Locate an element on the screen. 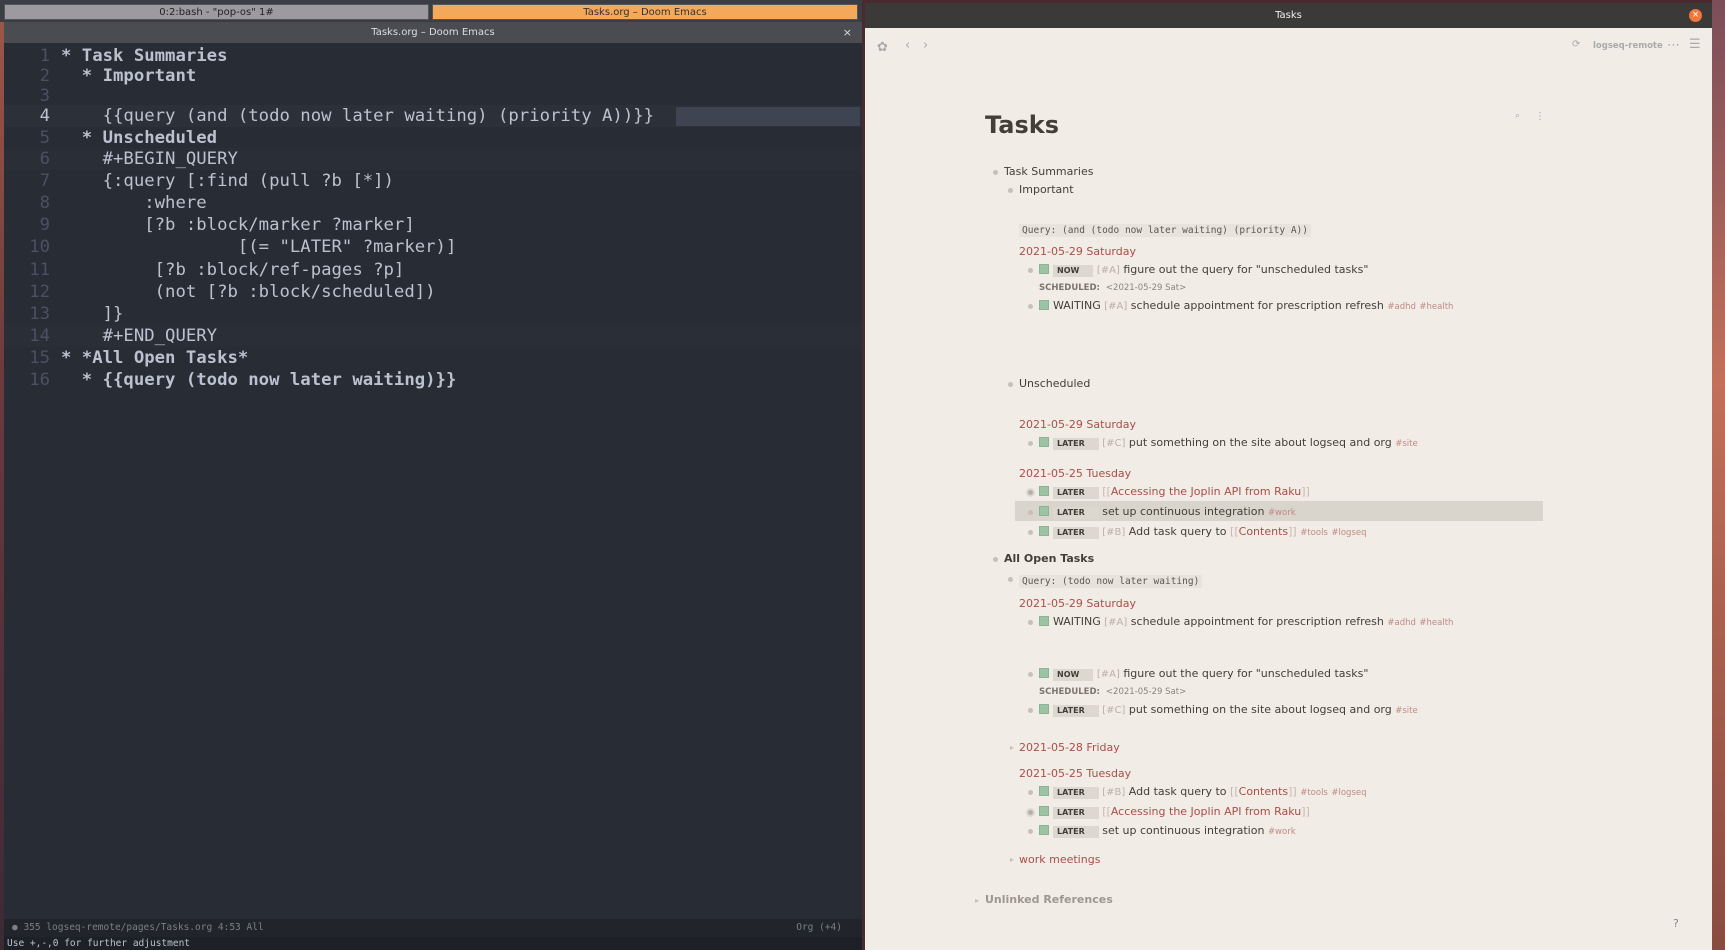  date-group-title: 2021-05-28 Friday is located at coordinates (1069, 748).